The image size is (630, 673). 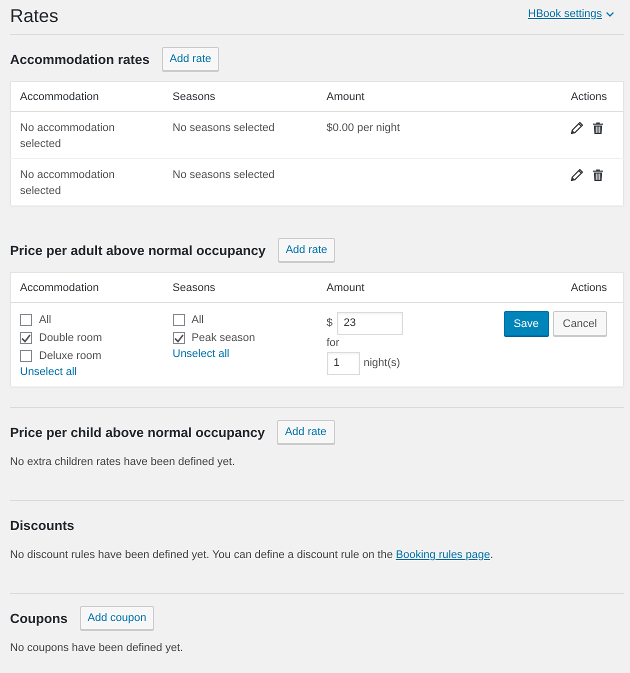 I want to click on section-heading: Discounts, so click(x=42, y=525).